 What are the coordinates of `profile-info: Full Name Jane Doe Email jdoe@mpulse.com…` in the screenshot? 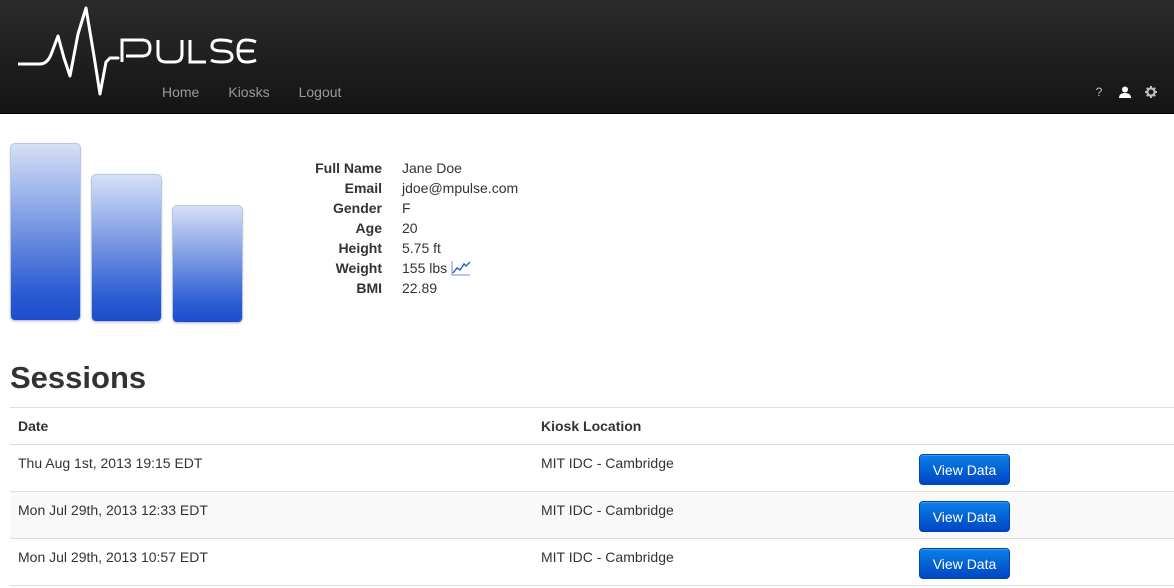 It's located at (409, 228).